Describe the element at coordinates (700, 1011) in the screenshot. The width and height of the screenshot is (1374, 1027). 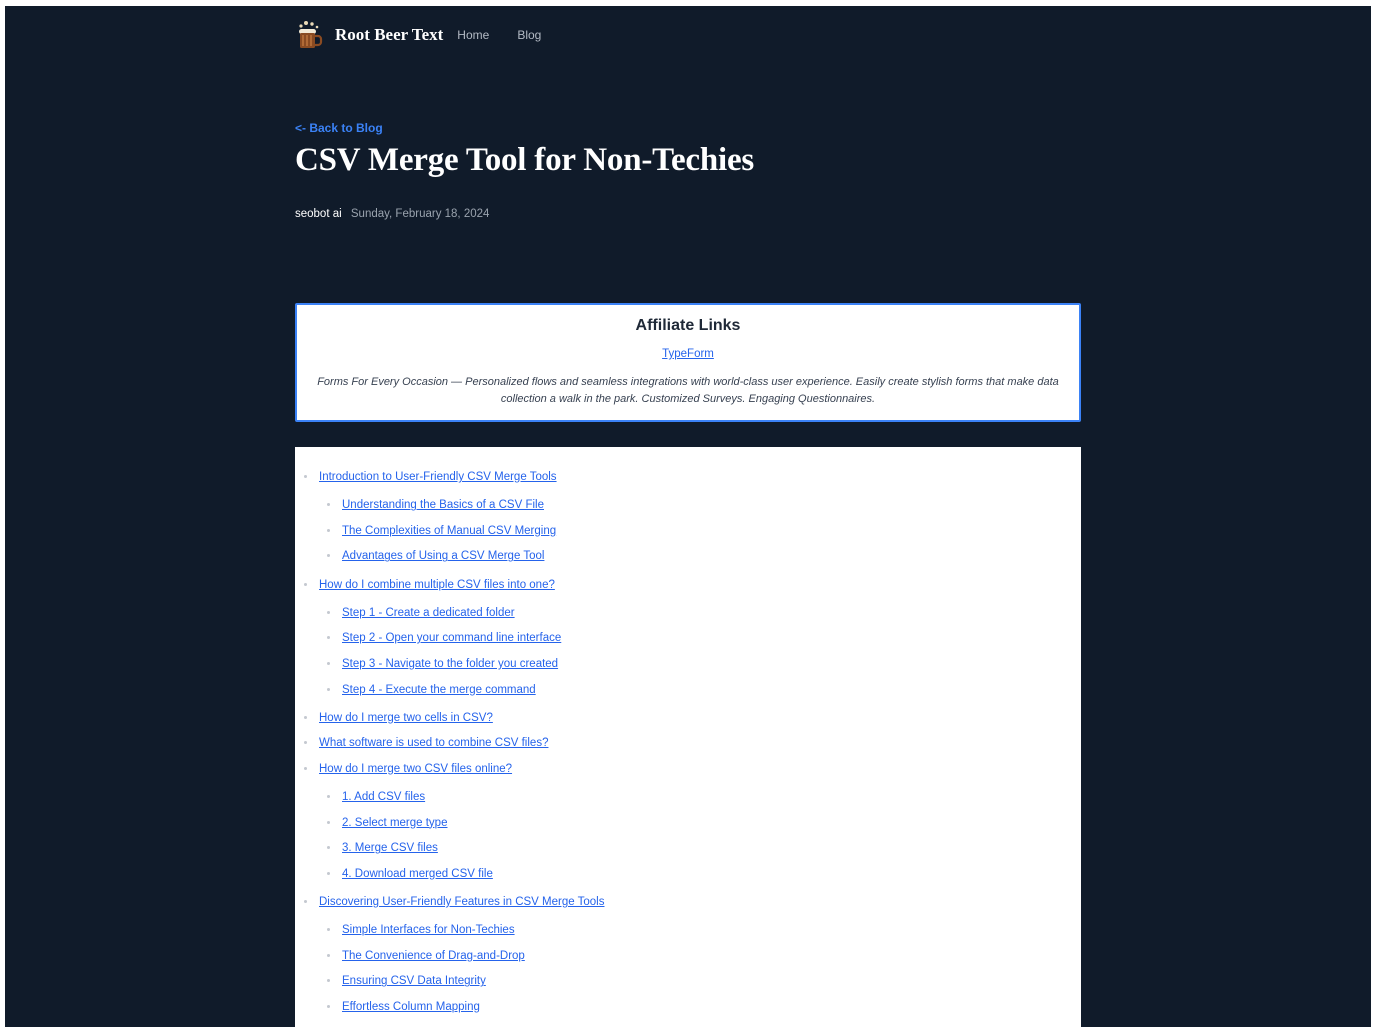
I see `toc-subitem: Effortless Column Mapping` at that location.